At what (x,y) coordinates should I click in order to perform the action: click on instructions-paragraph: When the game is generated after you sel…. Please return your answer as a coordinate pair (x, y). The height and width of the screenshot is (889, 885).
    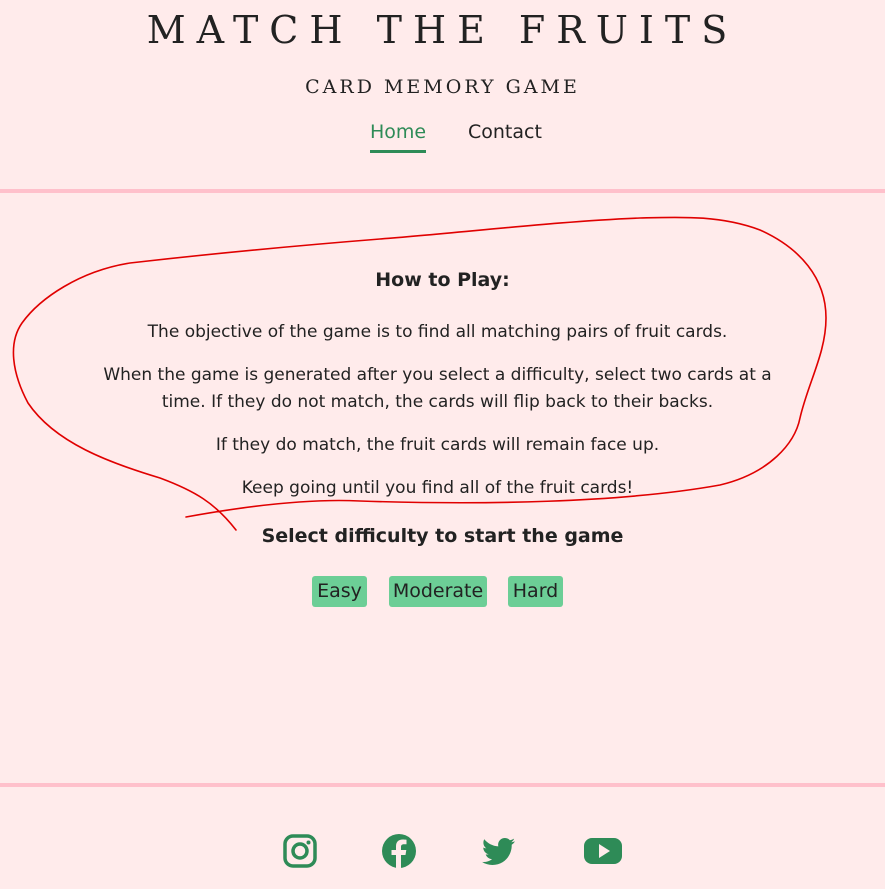
    Looking at the image, I should click on (437, 388).